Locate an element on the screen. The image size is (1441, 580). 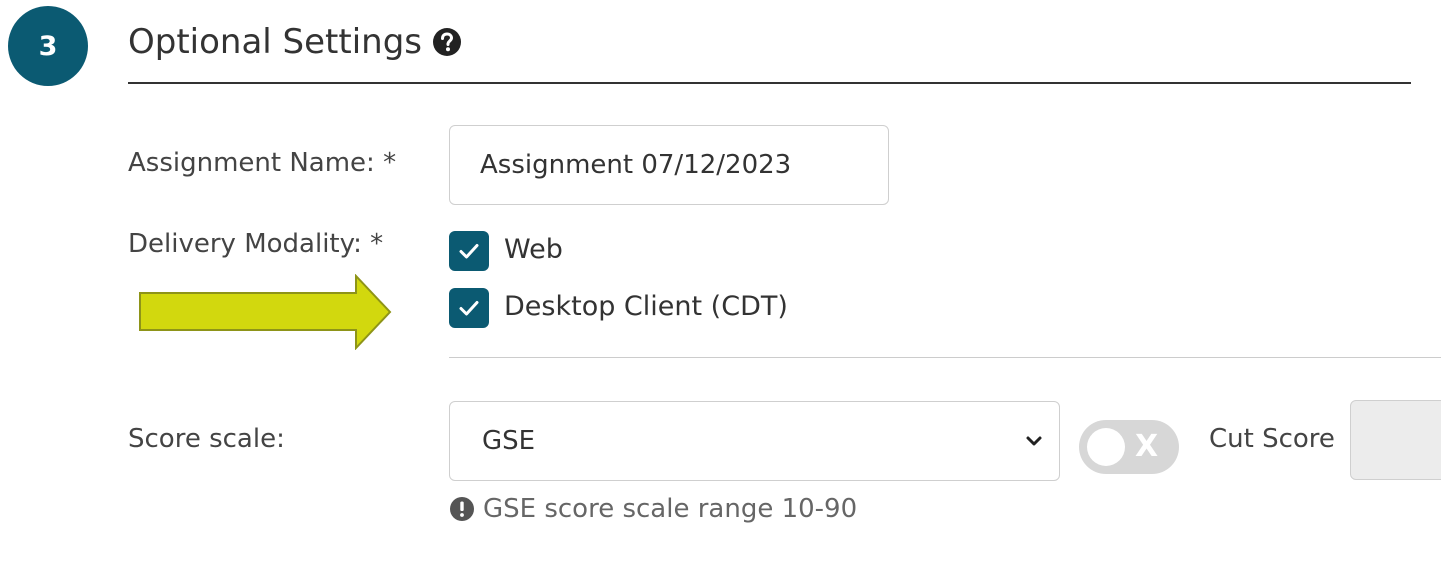
toggle-off-symbol: X is located at coordinates (1147, 446).